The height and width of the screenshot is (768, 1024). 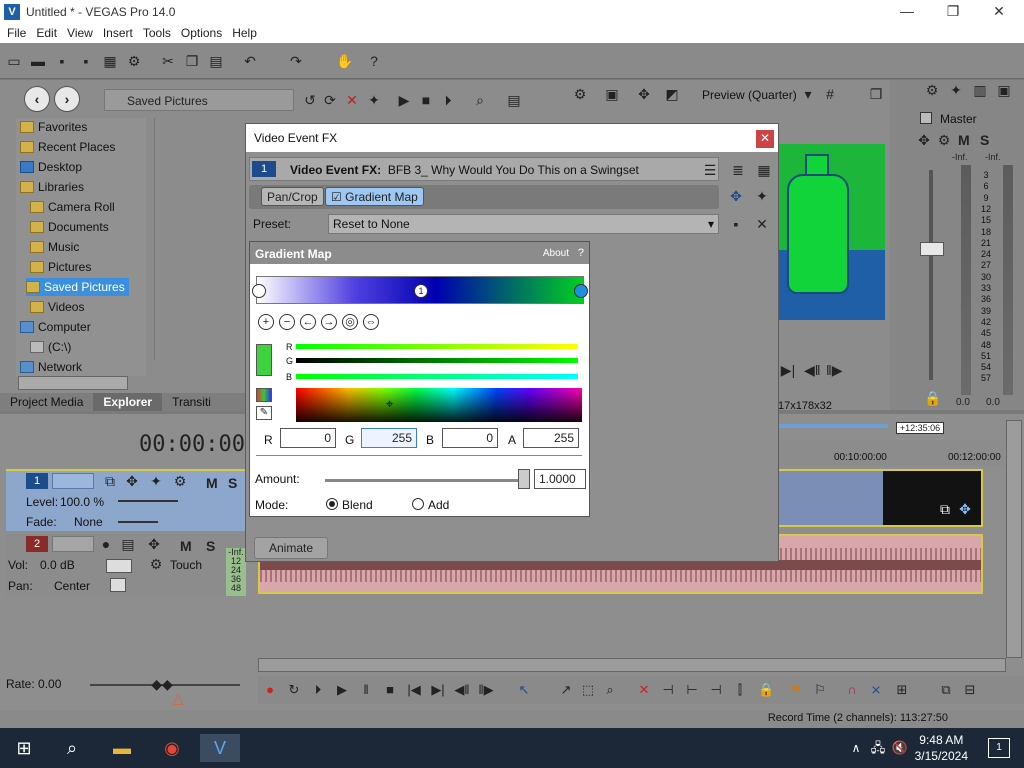 What do you see at coordinates (119, 566) in the screenshot?
I see `audio-vol-slider` at bounding box center [119, 566].